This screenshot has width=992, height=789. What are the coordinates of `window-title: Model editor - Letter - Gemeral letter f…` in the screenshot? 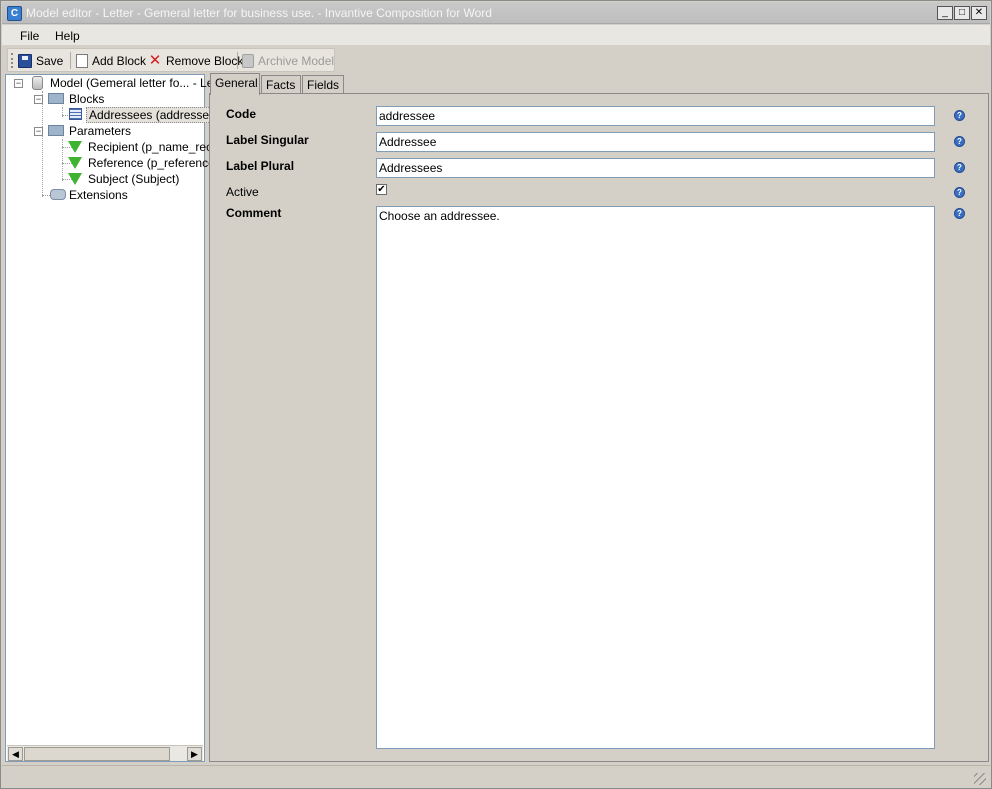 It's located at (259, 13).